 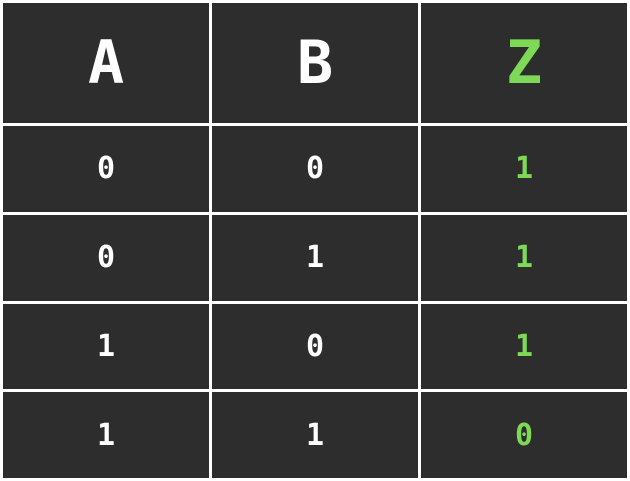 I want to click on header-input-a: A, so click(x=106, y=63).